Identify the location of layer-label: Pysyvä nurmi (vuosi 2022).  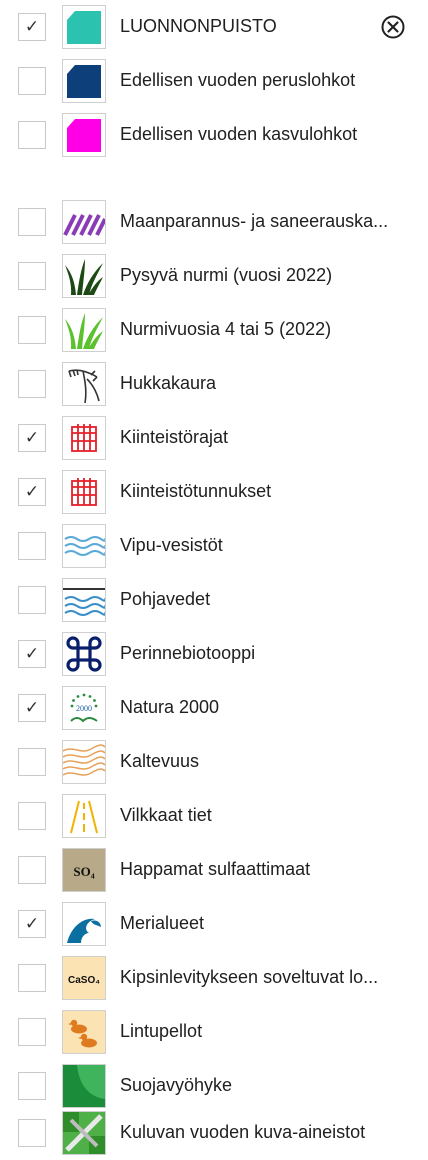
(226, 275).